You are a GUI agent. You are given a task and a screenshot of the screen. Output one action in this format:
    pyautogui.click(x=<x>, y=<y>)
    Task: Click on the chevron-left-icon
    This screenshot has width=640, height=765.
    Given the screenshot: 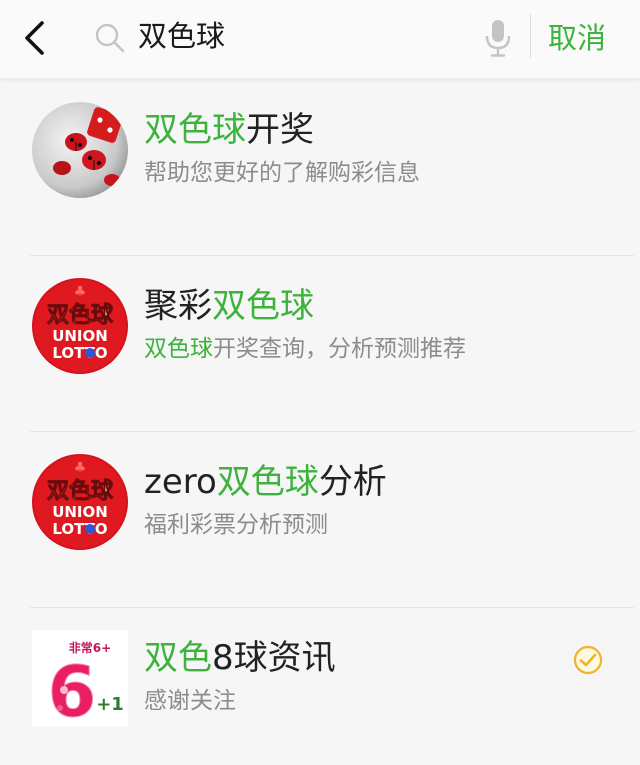 What is the action you would take?
    pyautogui.click(x=34, y=38)
    